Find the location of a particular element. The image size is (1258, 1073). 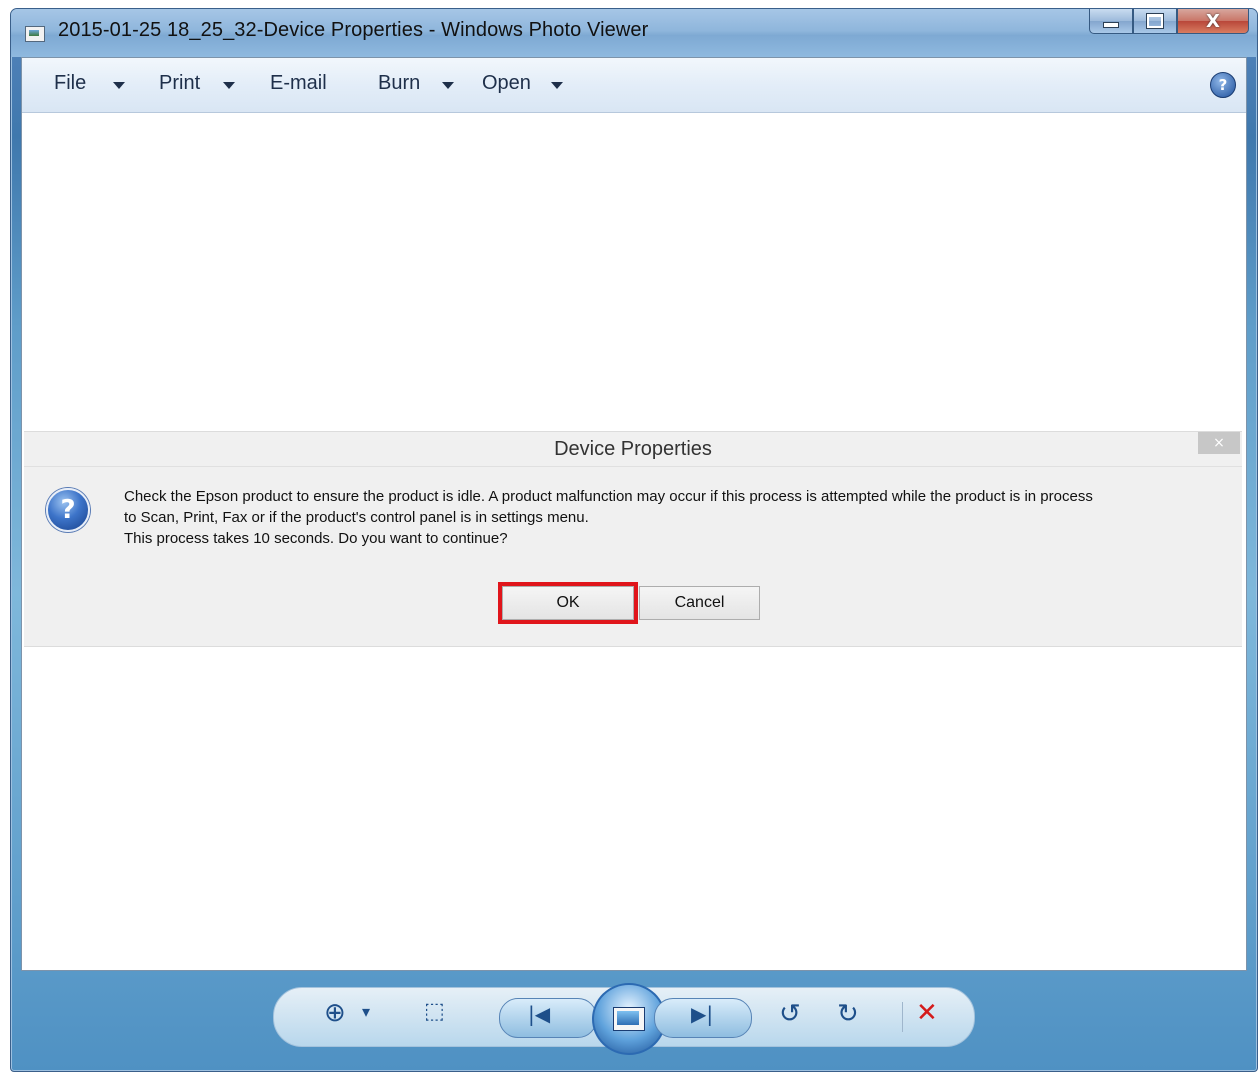

photo-viewer-app-icon is located at coordinates (35, 34).